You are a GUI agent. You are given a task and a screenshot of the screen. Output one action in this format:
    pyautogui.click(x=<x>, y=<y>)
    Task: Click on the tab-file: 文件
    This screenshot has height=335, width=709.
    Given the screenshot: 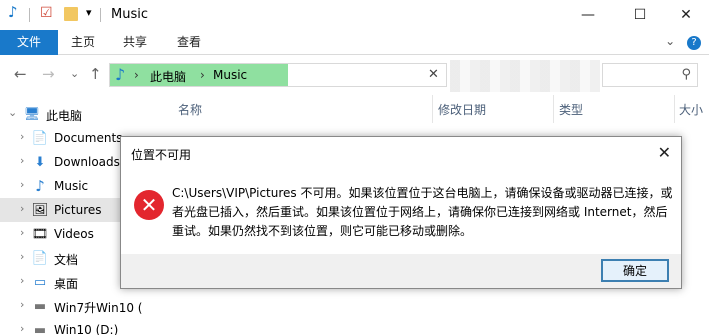 What is the action you would take?
    pyautogui.click(x=29, y=42)
    